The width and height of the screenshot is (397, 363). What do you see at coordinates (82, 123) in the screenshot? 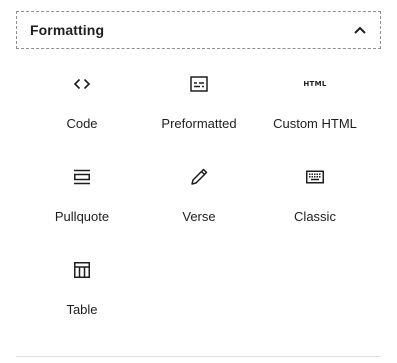
I see `block-label-code: Code` at bounding box center [82, 123].